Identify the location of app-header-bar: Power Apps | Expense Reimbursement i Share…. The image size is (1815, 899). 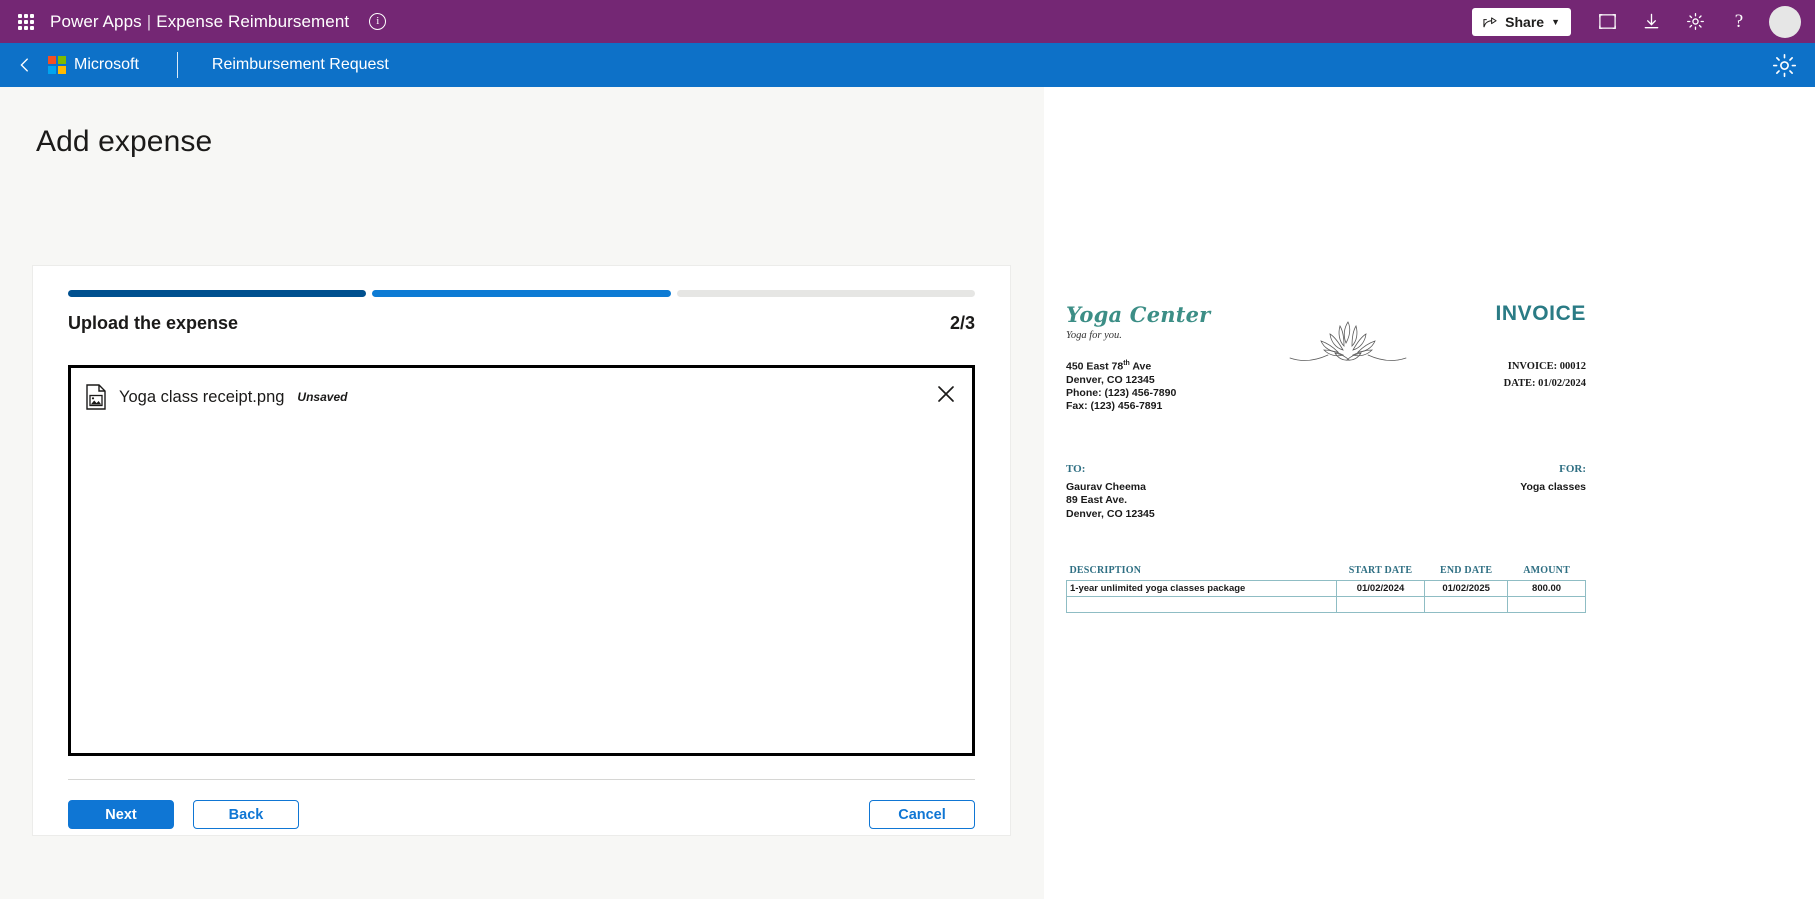
(907, 21).